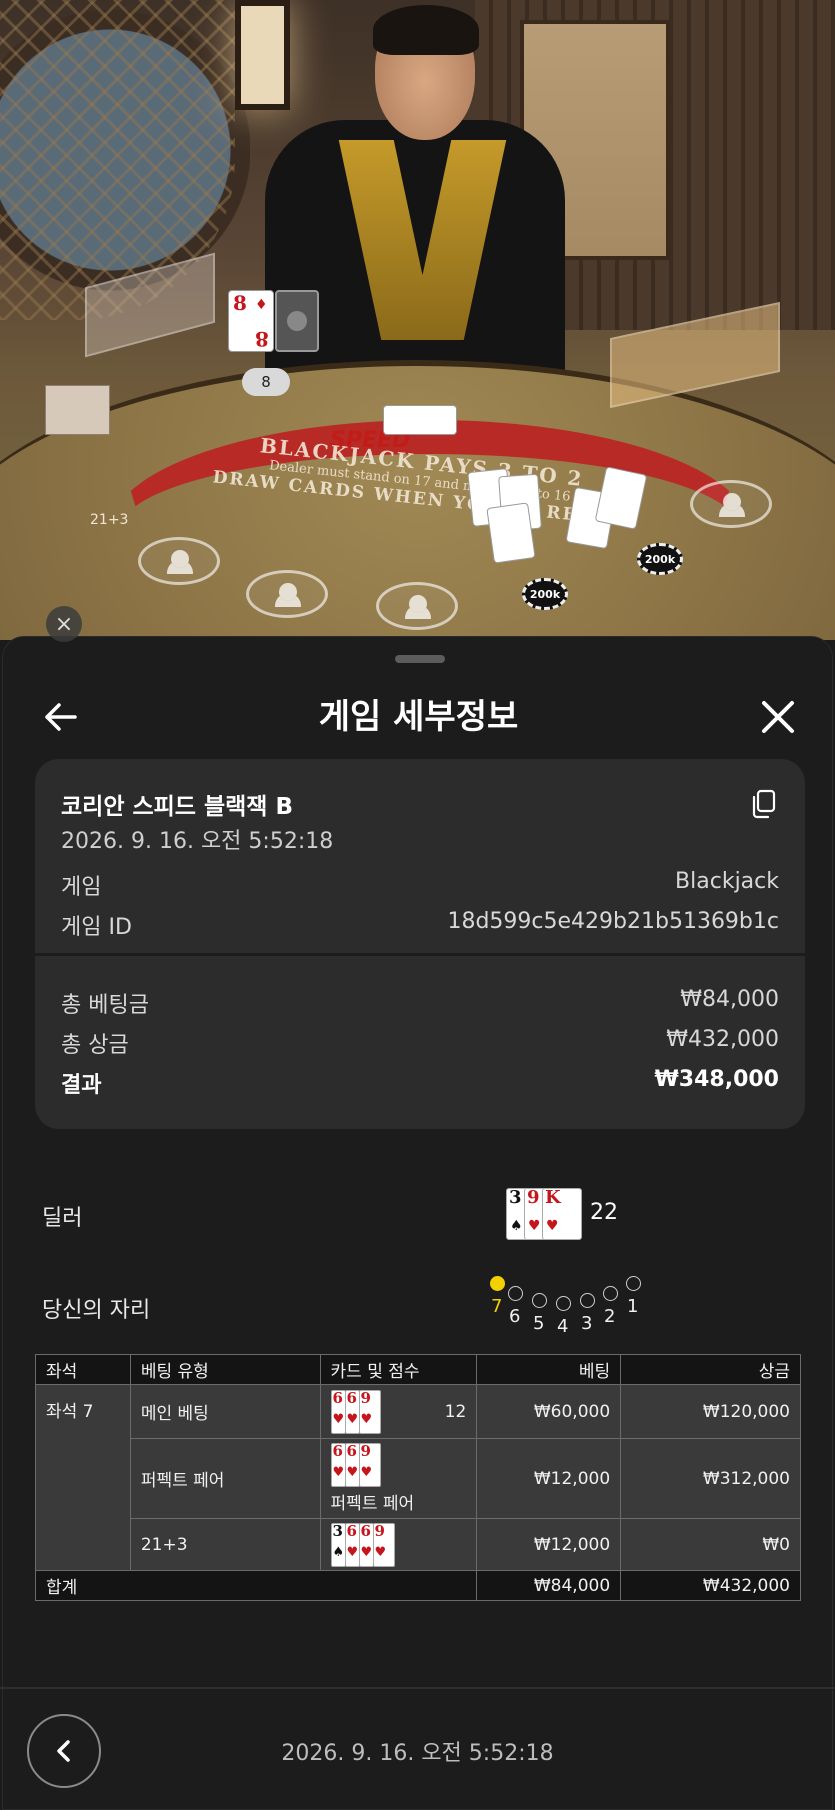  I want to click on total-label: 총 베팅금, so click(105, 1005).